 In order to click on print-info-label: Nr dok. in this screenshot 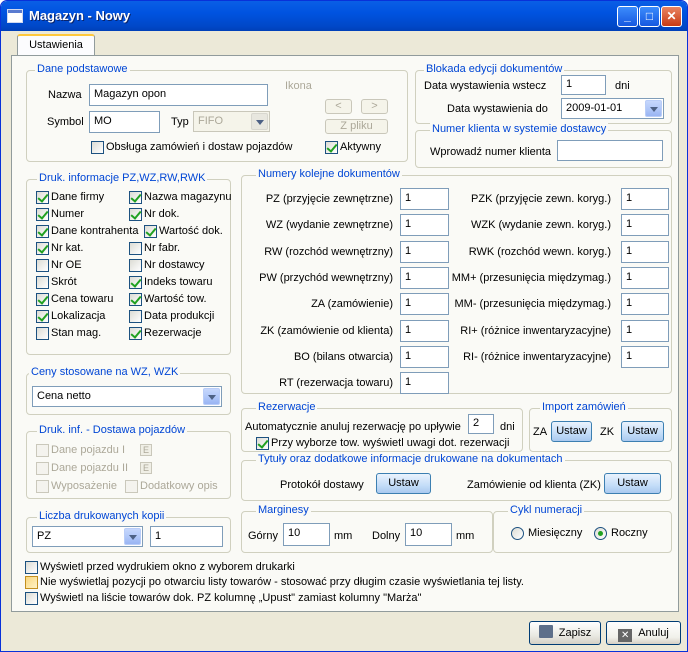, I will do `click(162, 214)`.